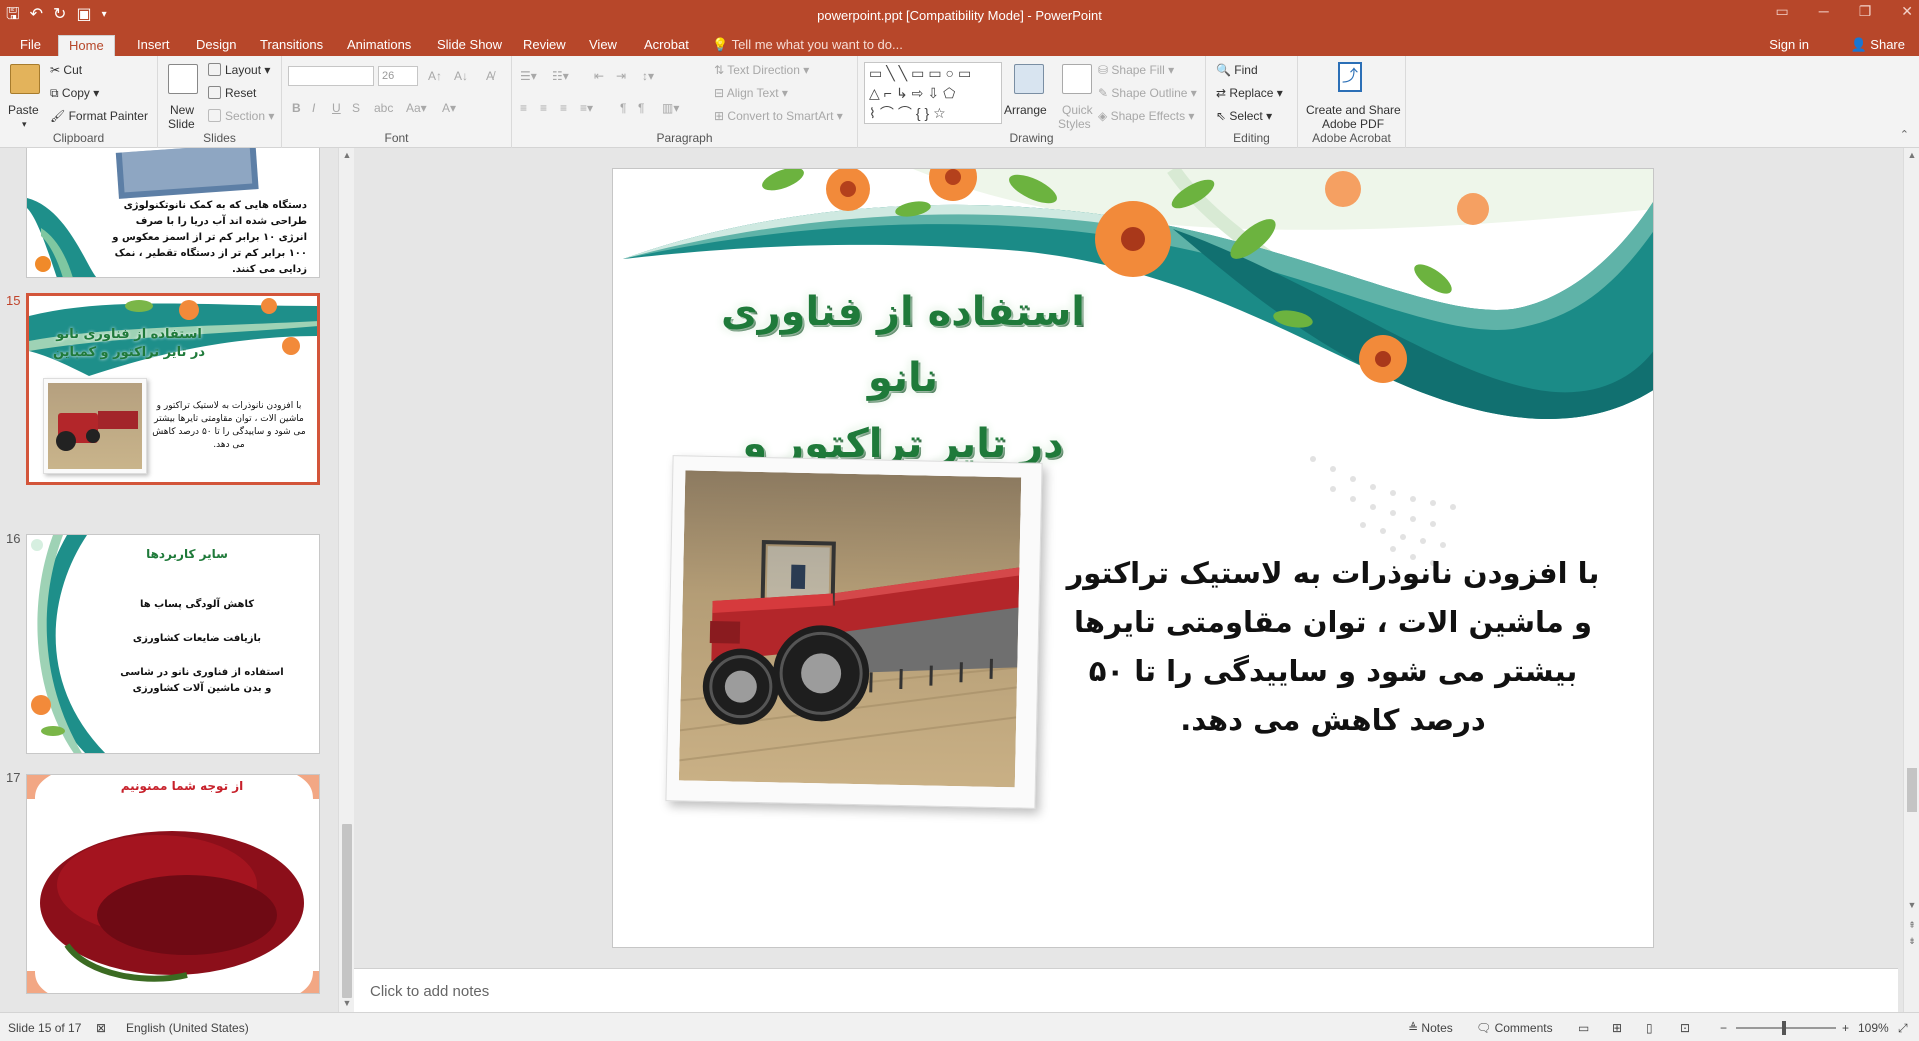  What do you see at coordinates (182, 97) in the screenshot?
I see `new-slide-button: New Slide` at bounding box center [182, 97].